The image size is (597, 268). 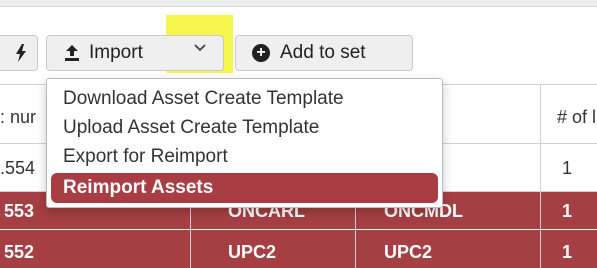 What do you see at coordinates (203, 99) in the screenshot?
I see `menu-item-download-template: Download Asset Create Template` at bounding box center [203, 99].